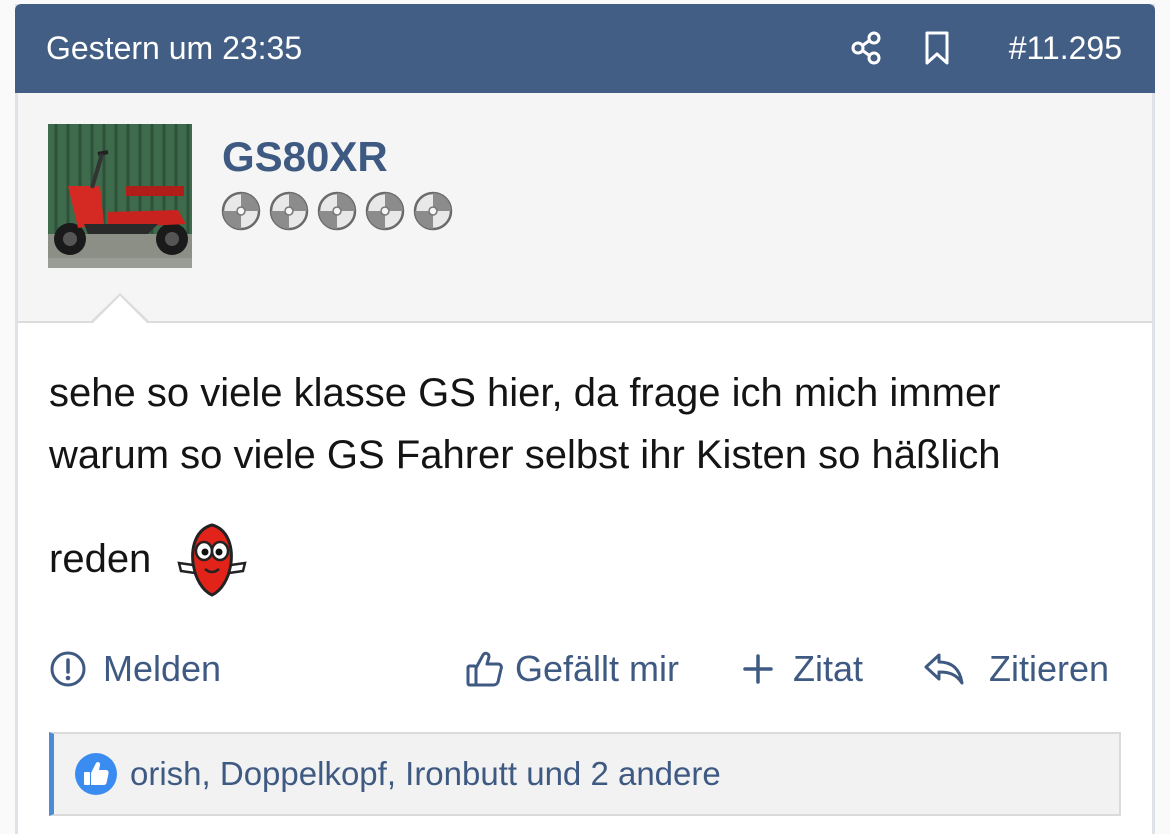 This screenshot has width=1170, height=834. Describe the element at coordinates (937, 48) in the screenshot. I see `bookmark-icon` at that location.